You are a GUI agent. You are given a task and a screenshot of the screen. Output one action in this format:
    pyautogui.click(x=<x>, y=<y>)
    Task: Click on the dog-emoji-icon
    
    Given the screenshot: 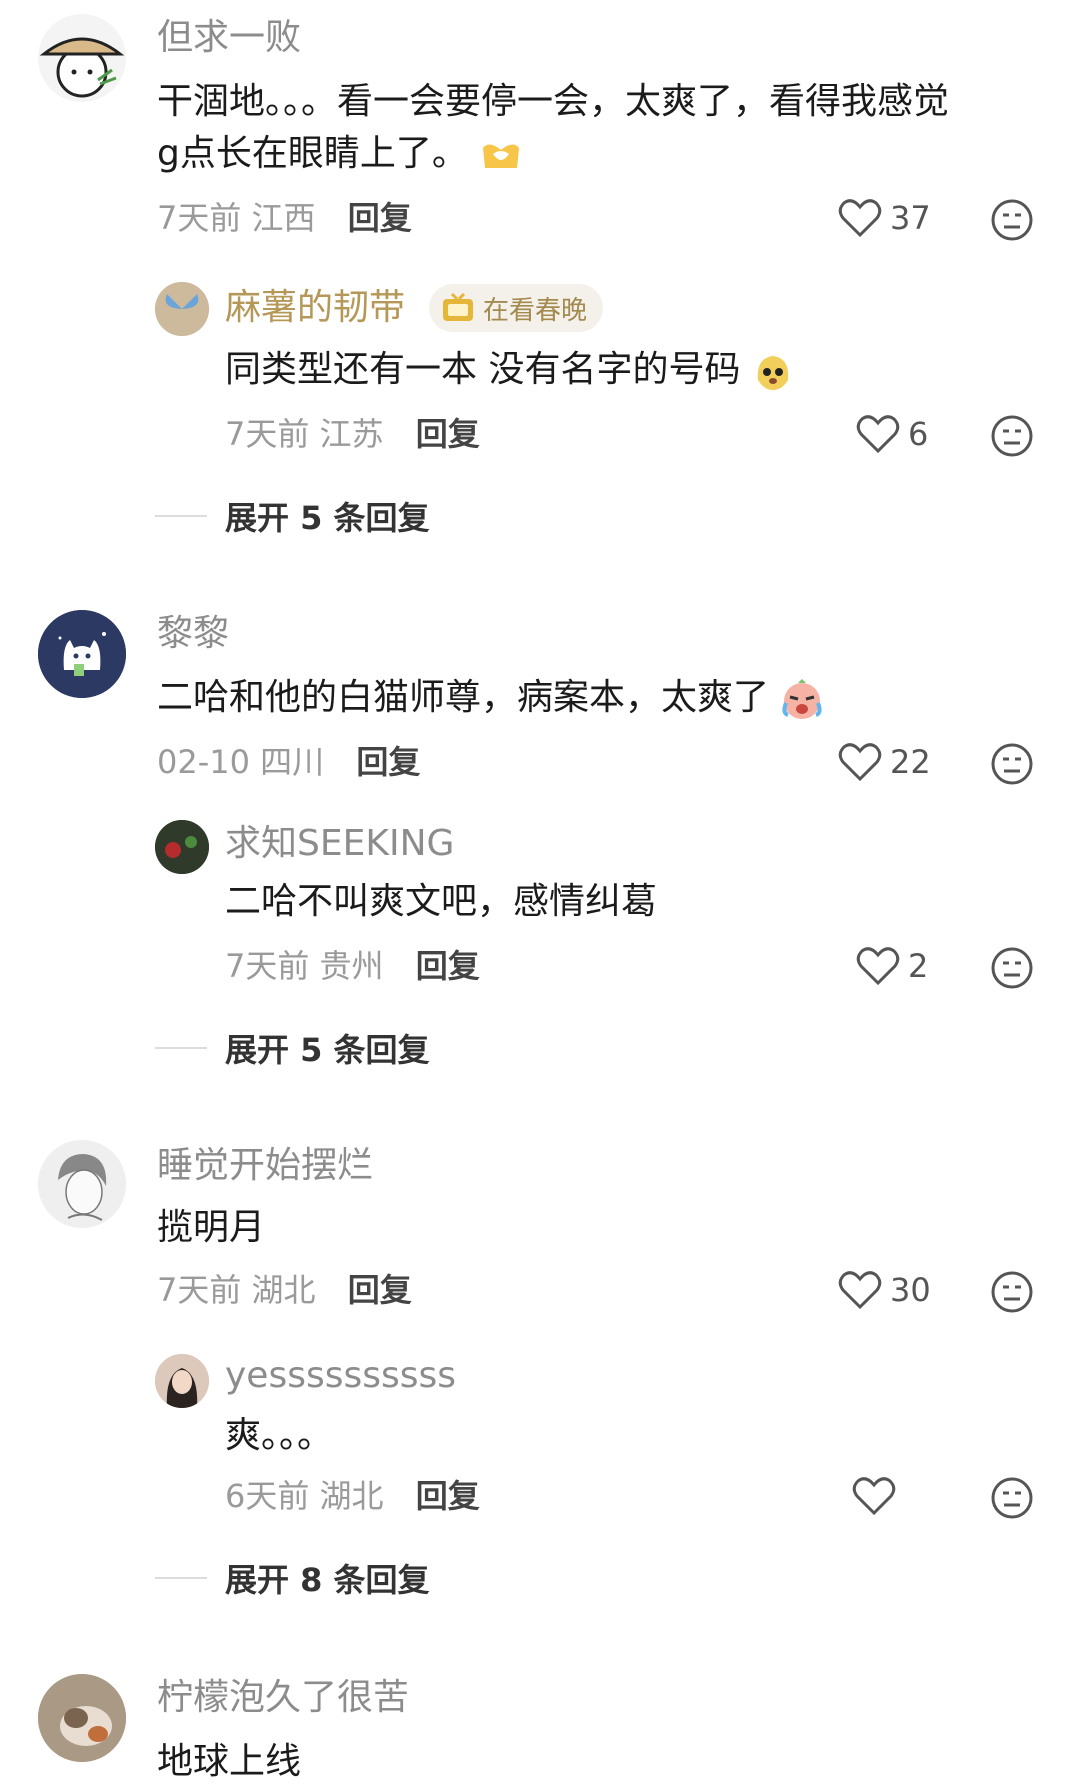 What is the action you would take?
    pyautogui.click(x=773, y=373)
    